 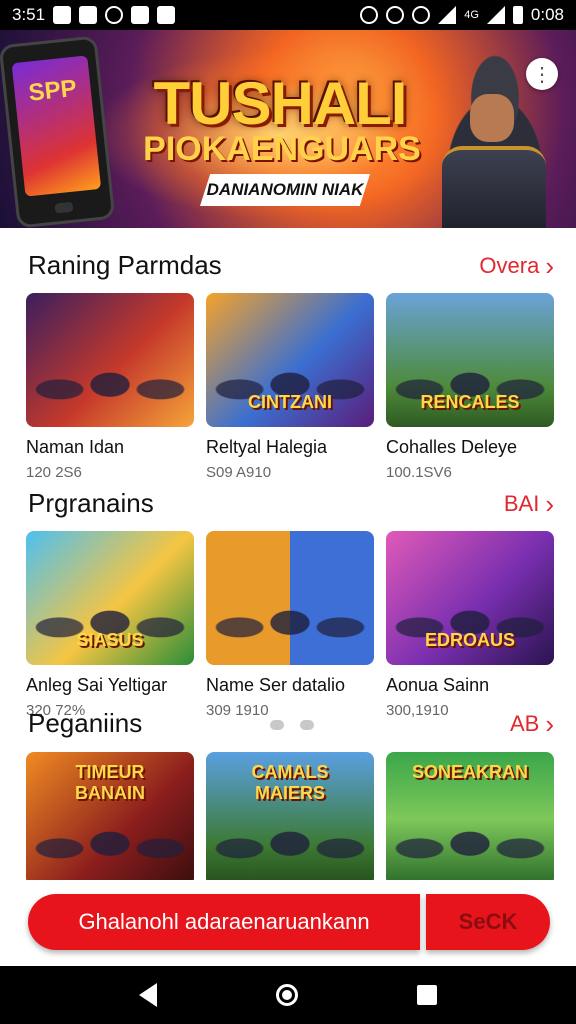 What do you see at coordinates (291, 503) in the screenshot?
I see `section-header-programs: Prgranains BAI ›` at bounding box center [291, 503].